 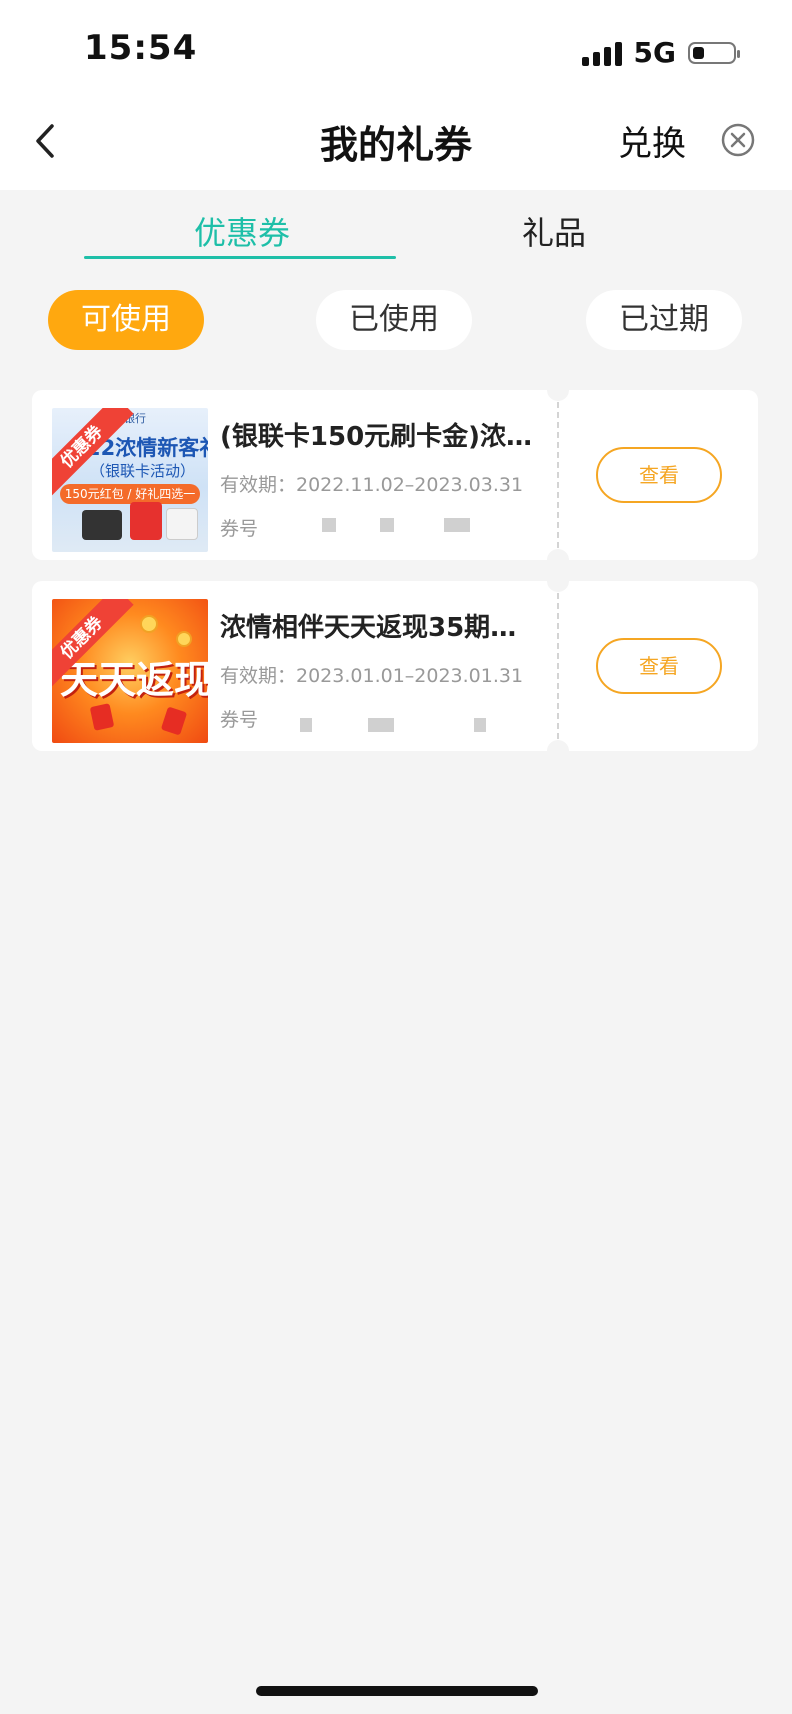 What do you see at coordinates (554, 231) in the screenshot?
I see `tab-gifts: 礼品` at bounding box center [554, 231].